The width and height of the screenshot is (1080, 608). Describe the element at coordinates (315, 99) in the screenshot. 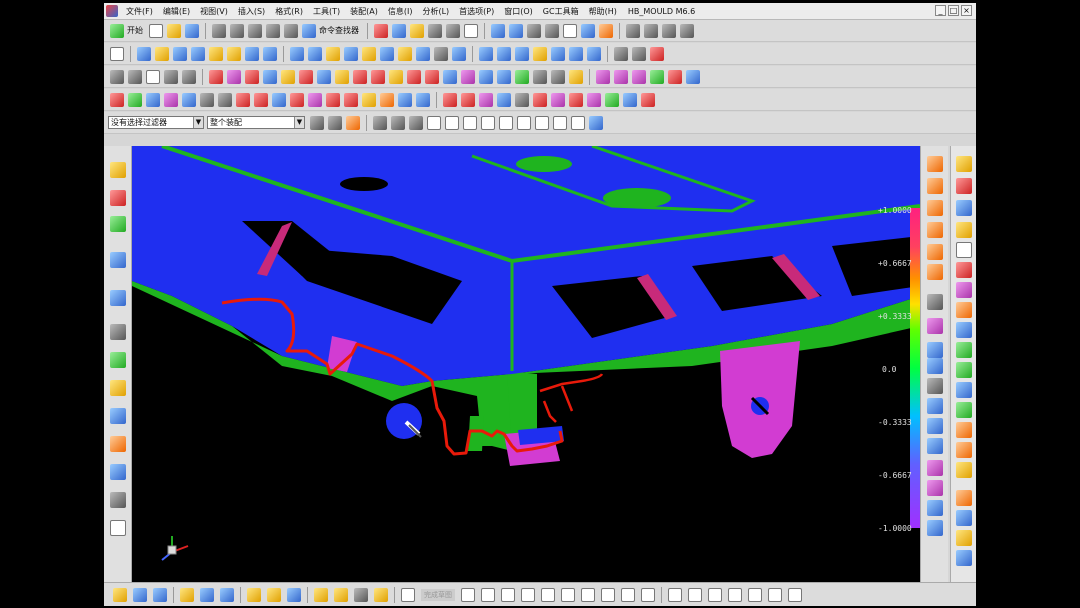

I see `edit-k-icon` at that location.